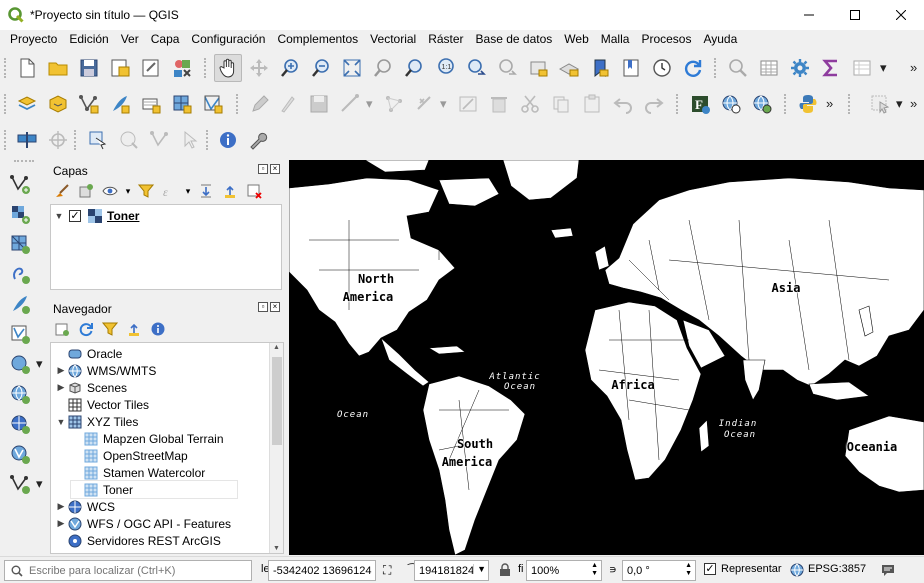 The height and width of the screenshot is (583, 924). Describe the element at coordinates (862, 68) in the screenshot. I see `show-attribute-tools-button` at that location.